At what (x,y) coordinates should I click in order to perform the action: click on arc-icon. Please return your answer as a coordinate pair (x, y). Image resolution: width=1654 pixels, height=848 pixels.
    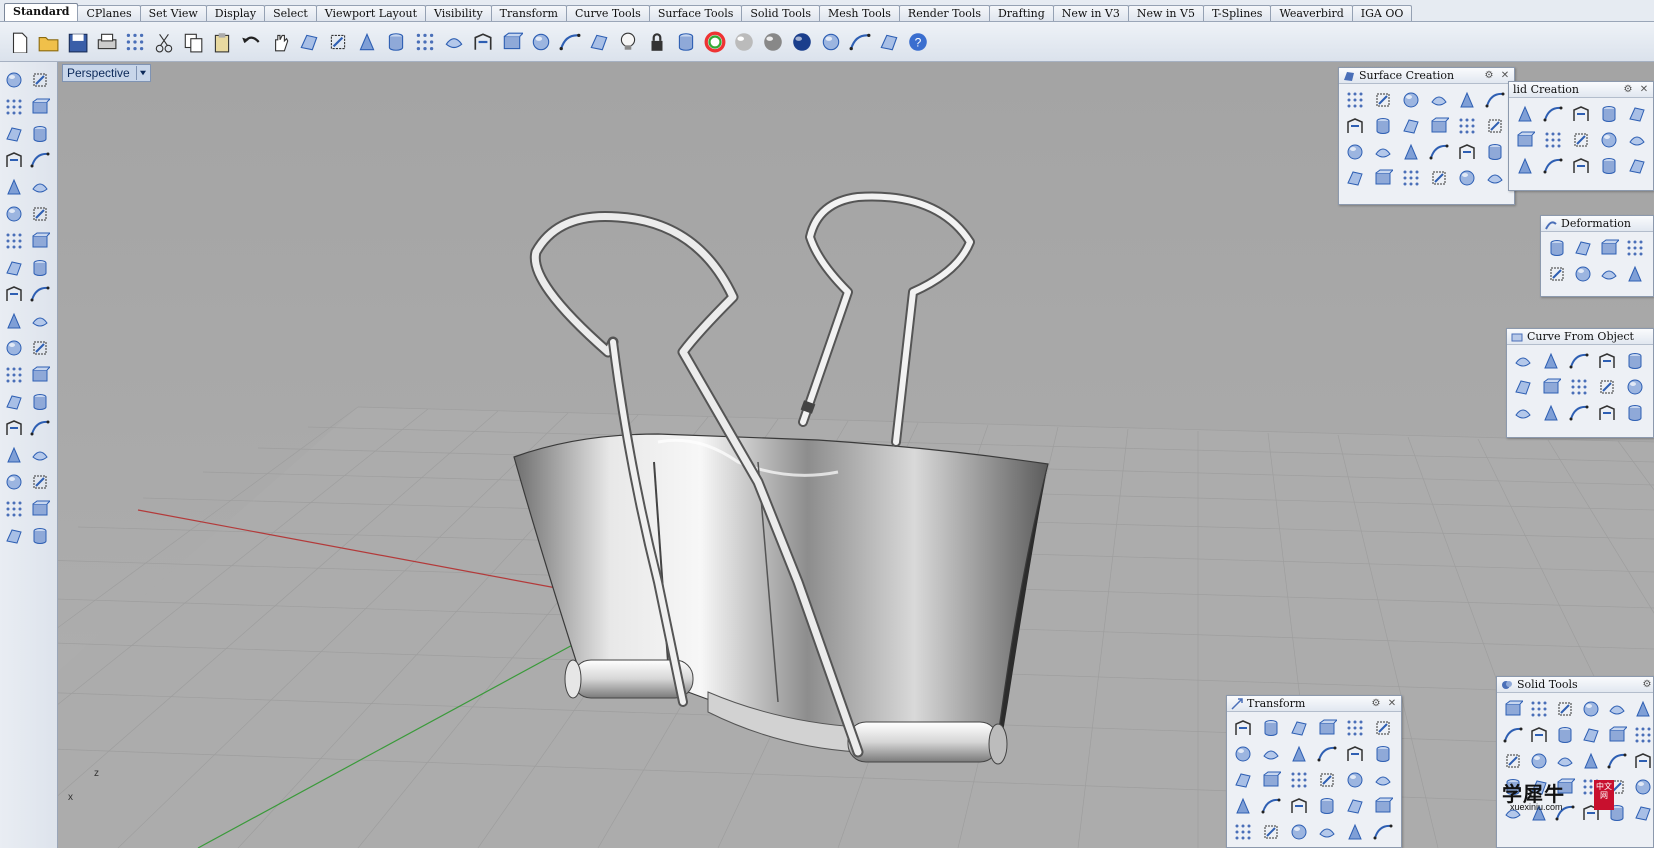
    Looking at the image, I should click on (14, 187).